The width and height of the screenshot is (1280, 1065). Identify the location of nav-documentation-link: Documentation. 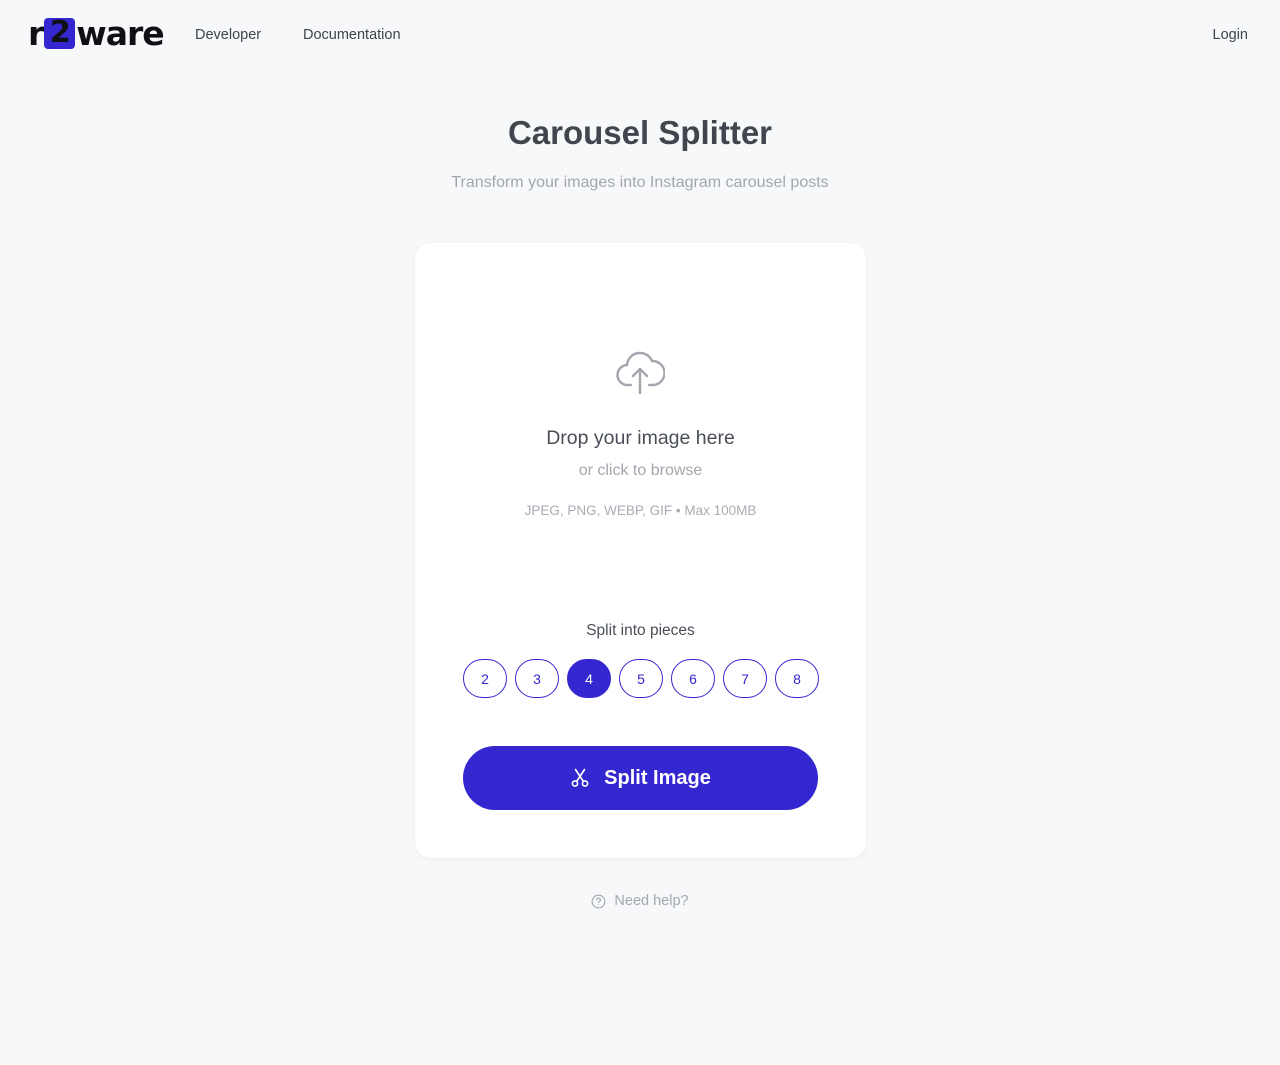
(352, 35).